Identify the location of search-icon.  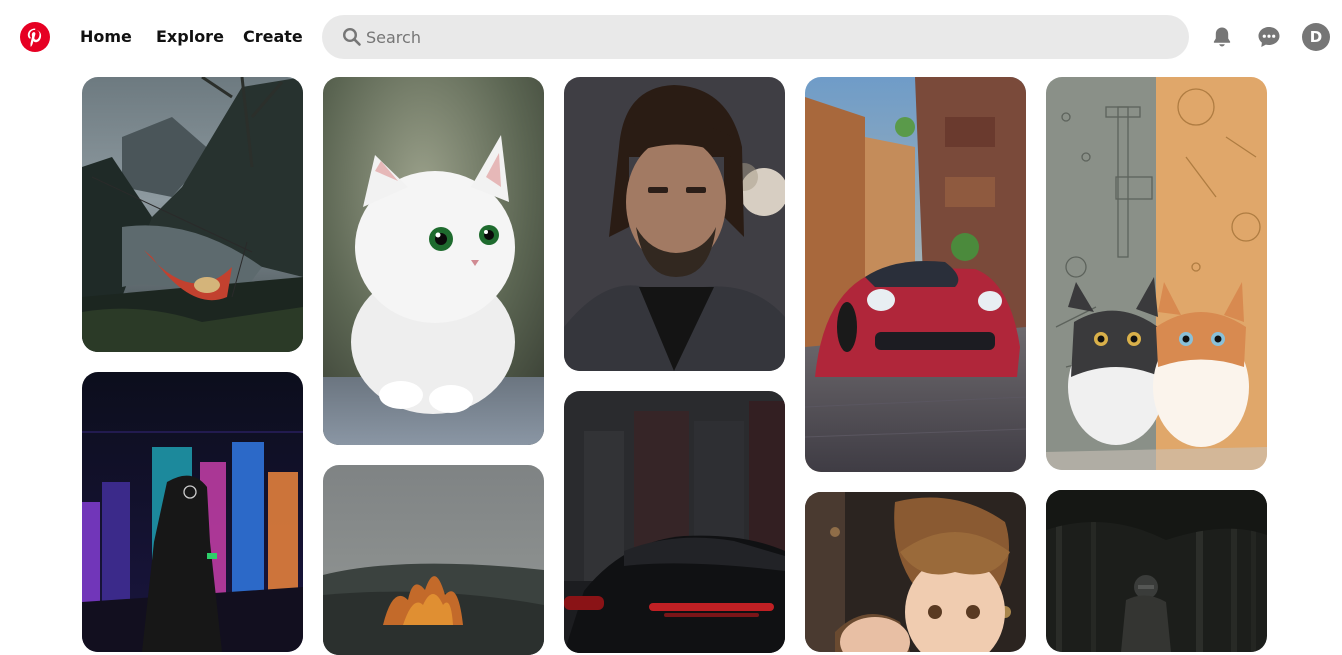
(352, 37).